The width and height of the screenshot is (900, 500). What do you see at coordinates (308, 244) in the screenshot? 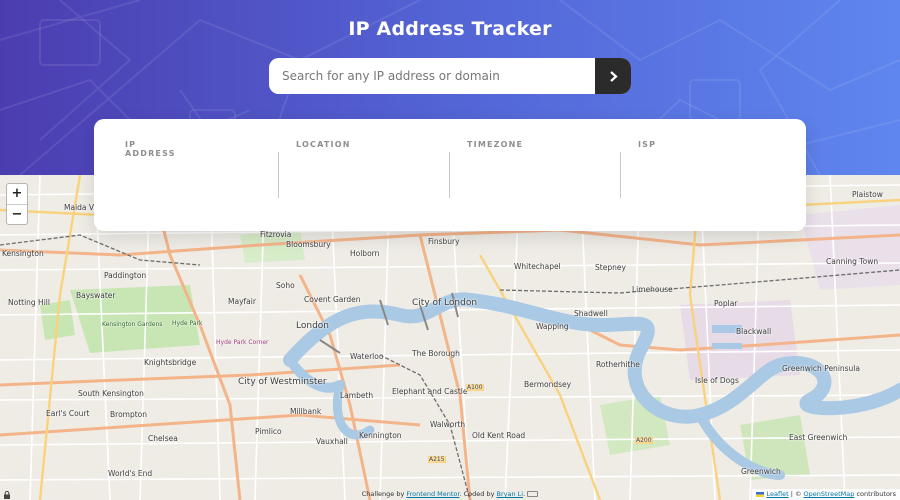
I see `map-label: Bloomsbury` at bounding box center [308, 244].